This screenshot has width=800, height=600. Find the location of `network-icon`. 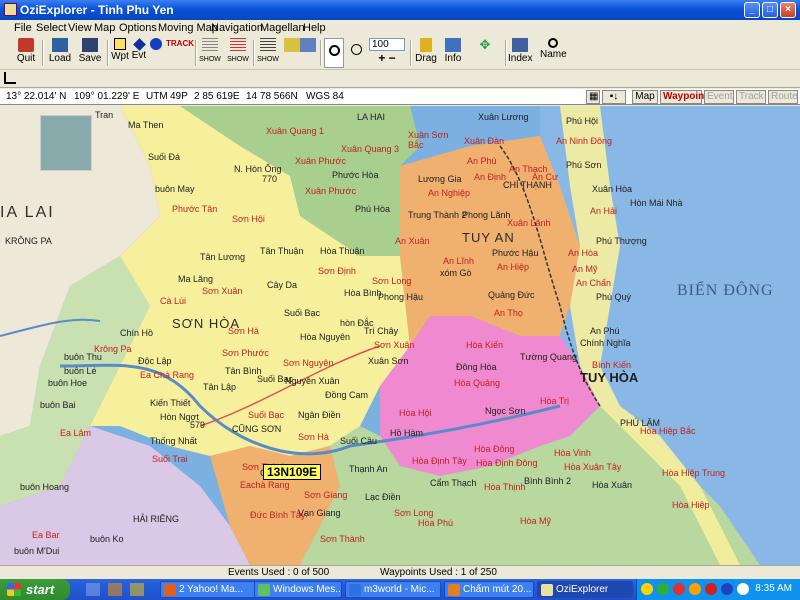

network-icon is located at coordinates (663, 589).